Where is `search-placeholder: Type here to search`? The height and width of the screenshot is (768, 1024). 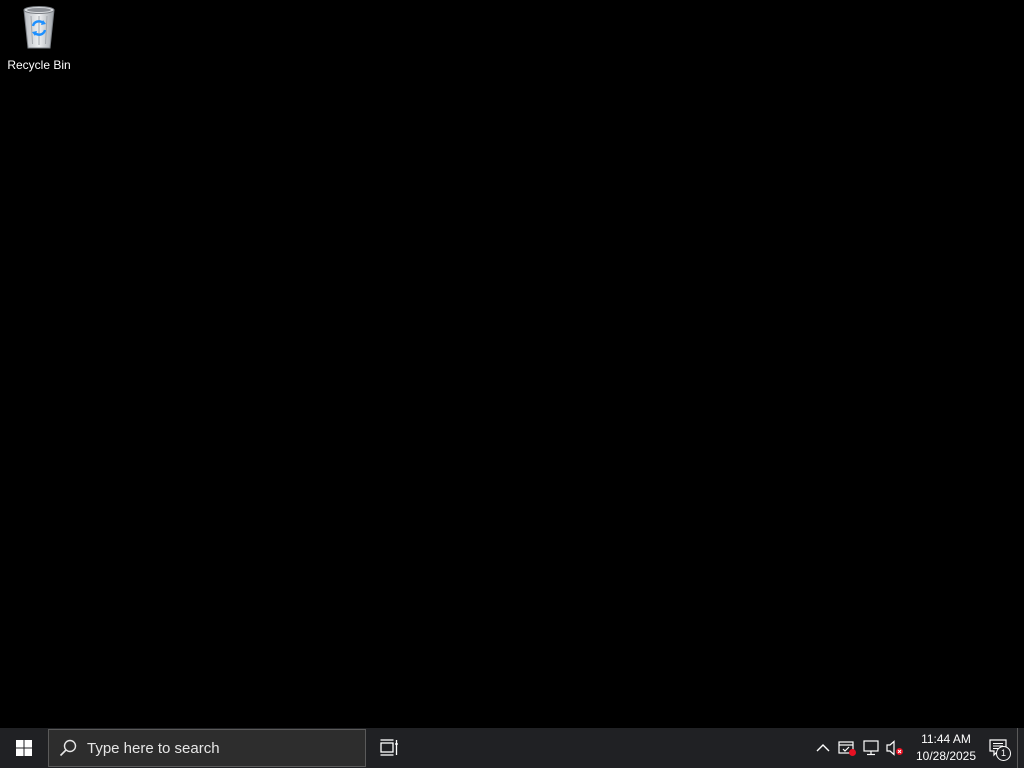 search-placeholder: Type here to search is located at coordinates (153, 748).